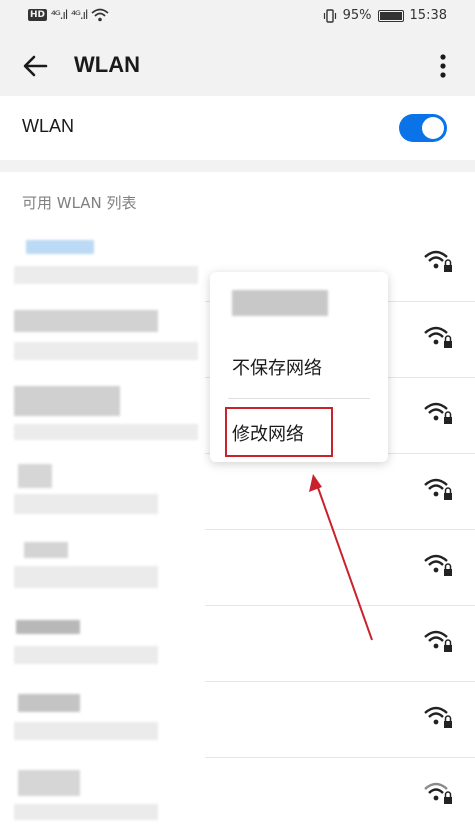  I want to click on wlan-toggle-label: WLAN, so click(48, 126).